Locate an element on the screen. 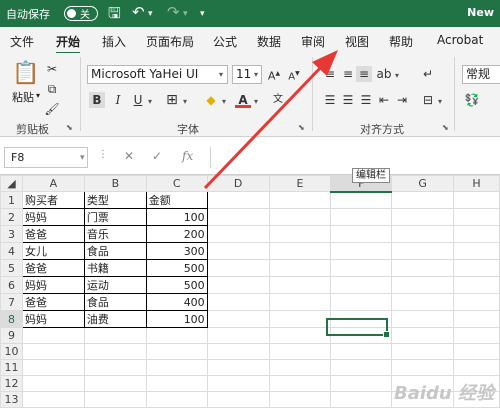 The width and height of the screenshot is (500, 409). row-header: 6 is located at coordinates (11, 285).